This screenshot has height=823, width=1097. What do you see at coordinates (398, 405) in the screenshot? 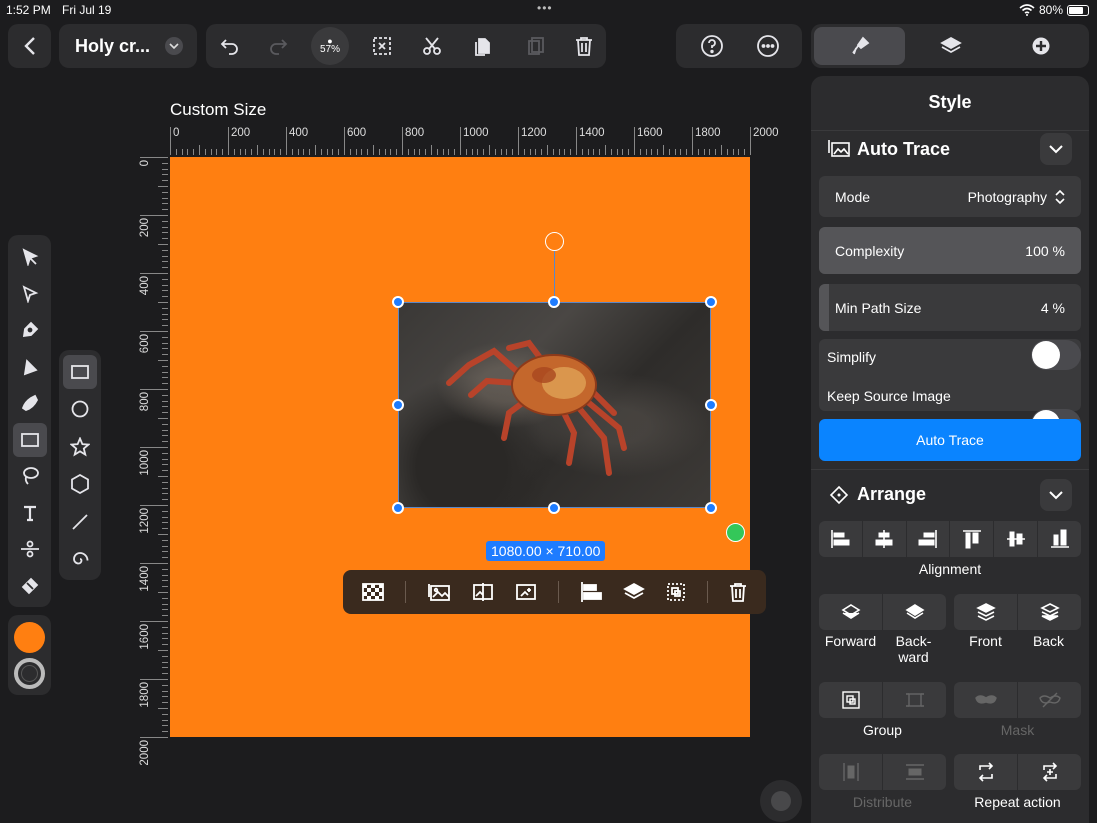
I see `resize-handle-left` at bounding box center [398, 405].